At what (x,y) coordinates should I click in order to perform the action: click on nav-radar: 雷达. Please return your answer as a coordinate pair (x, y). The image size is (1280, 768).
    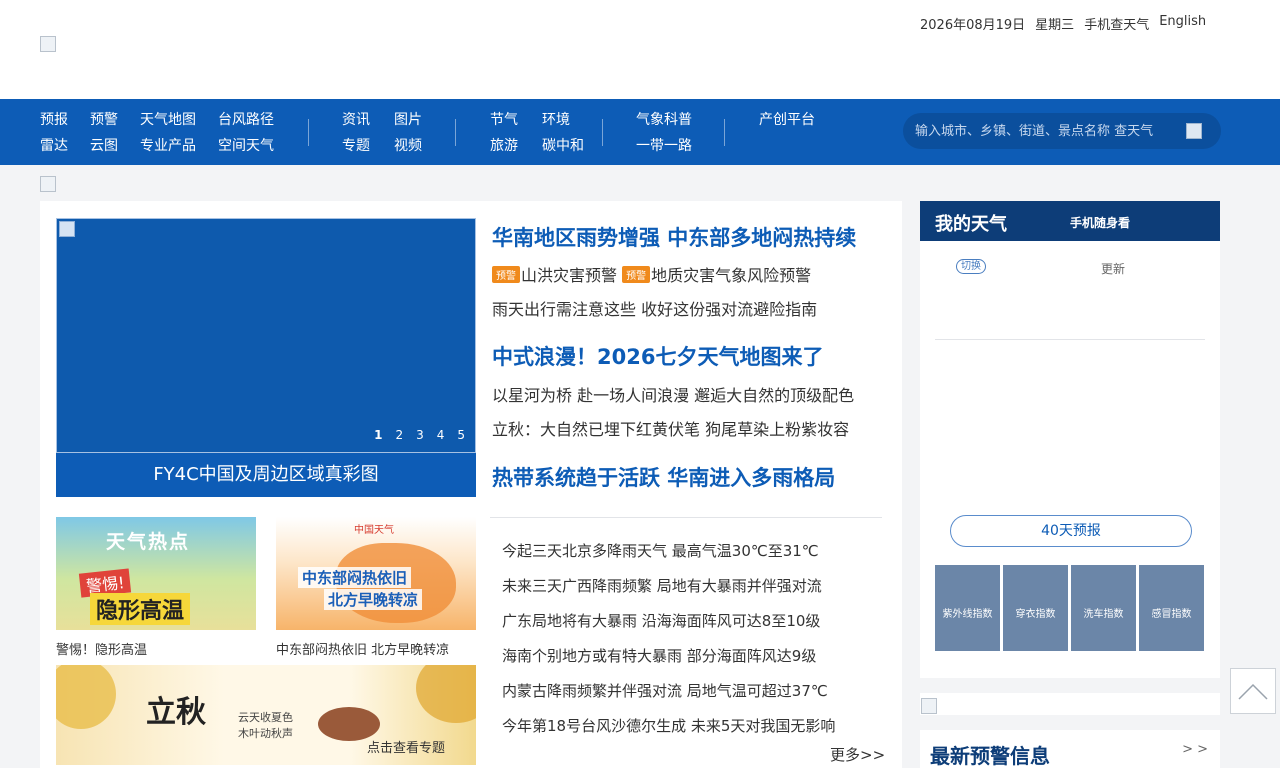
    Looking at the image, I should click on (54, 145).